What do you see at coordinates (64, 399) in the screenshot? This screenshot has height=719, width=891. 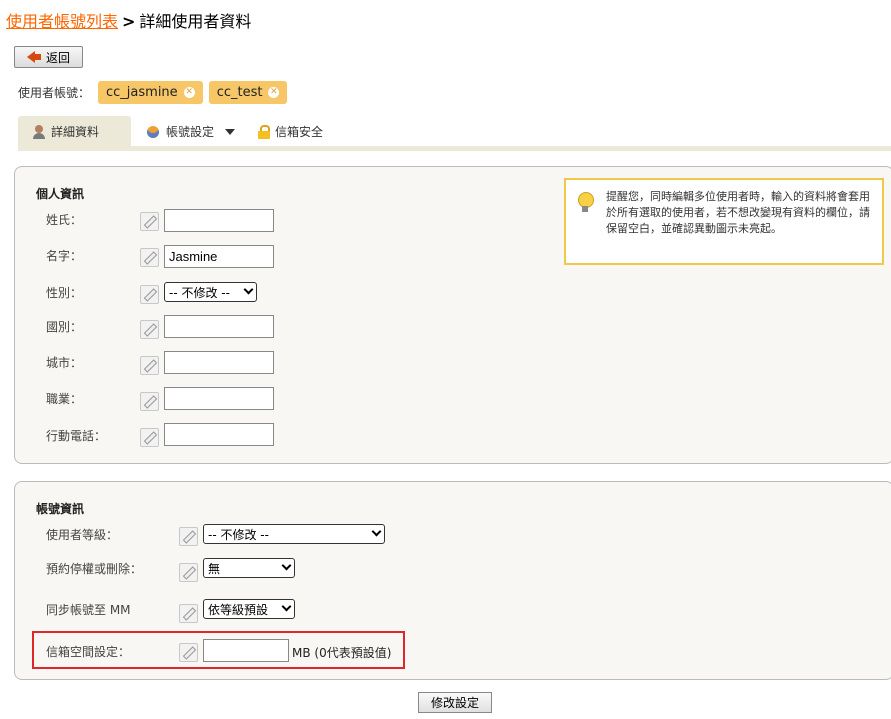 I see `job-label: 職業：` at bounding box center [64, 399].